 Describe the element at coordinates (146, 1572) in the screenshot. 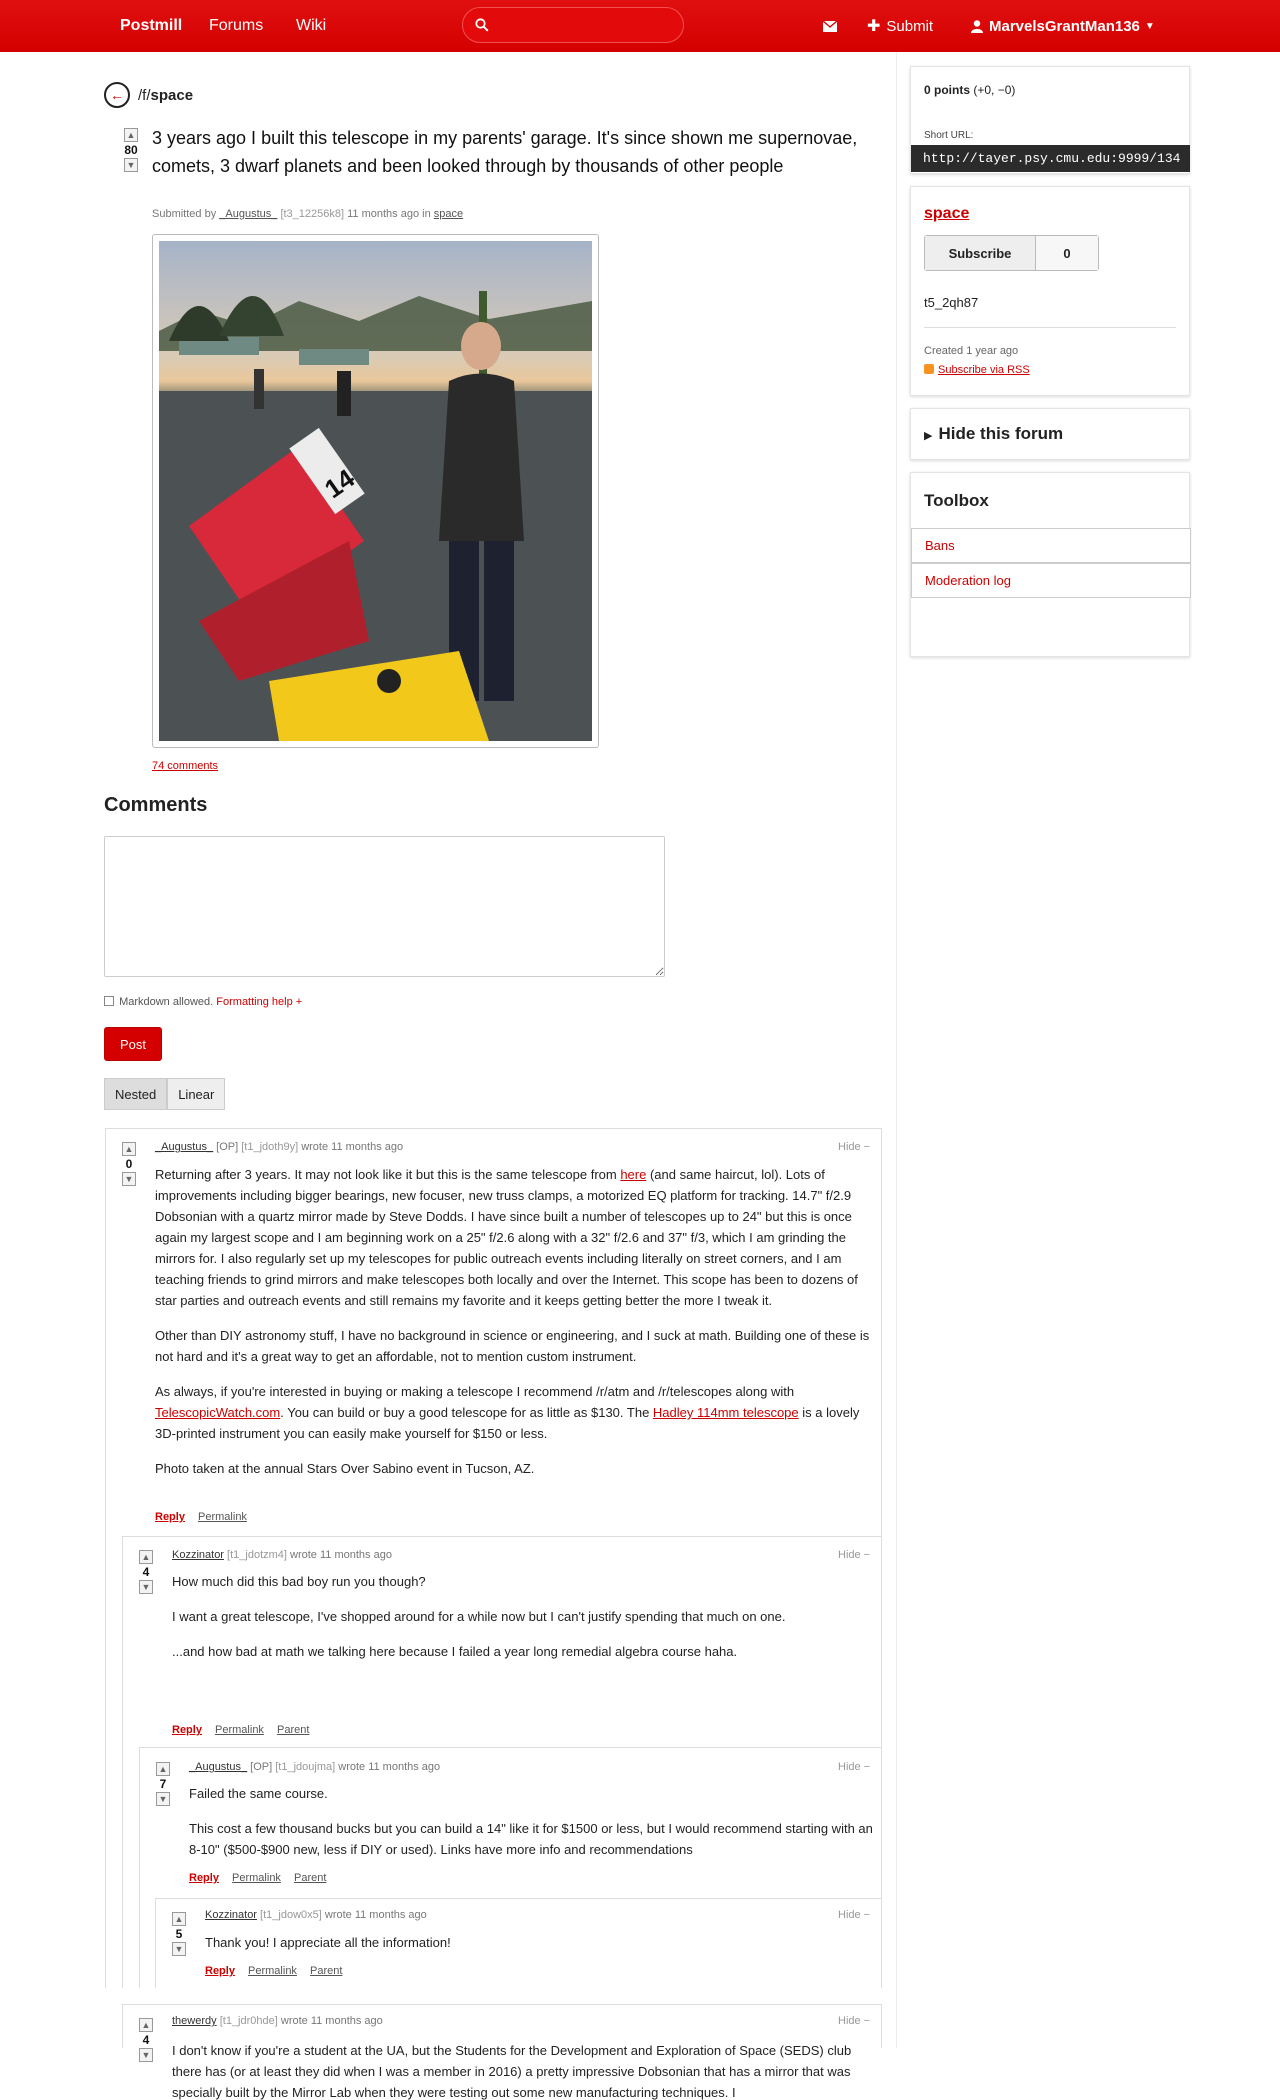

I see `comment-score: 4` at that location.